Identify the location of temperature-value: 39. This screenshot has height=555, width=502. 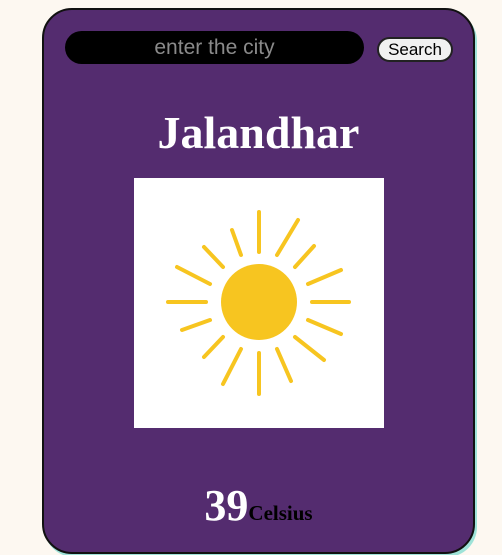
(226, 505).